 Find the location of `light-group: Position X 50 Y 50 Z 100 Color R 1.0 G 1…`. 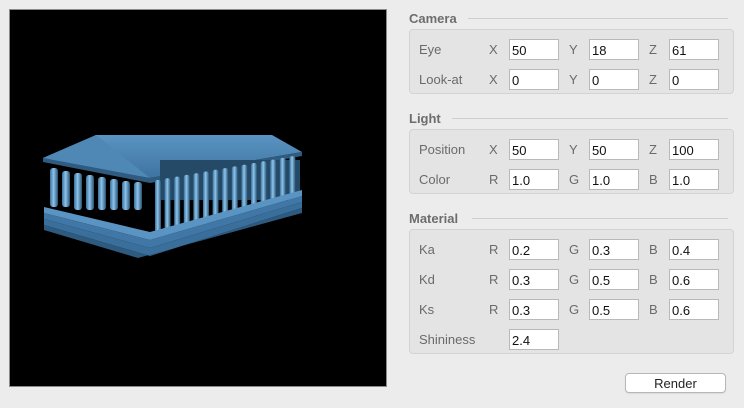

light-group: Position X 50 Y 50 Z 100 Color R 1.0 G 1… is located at coordinates (571, 161).